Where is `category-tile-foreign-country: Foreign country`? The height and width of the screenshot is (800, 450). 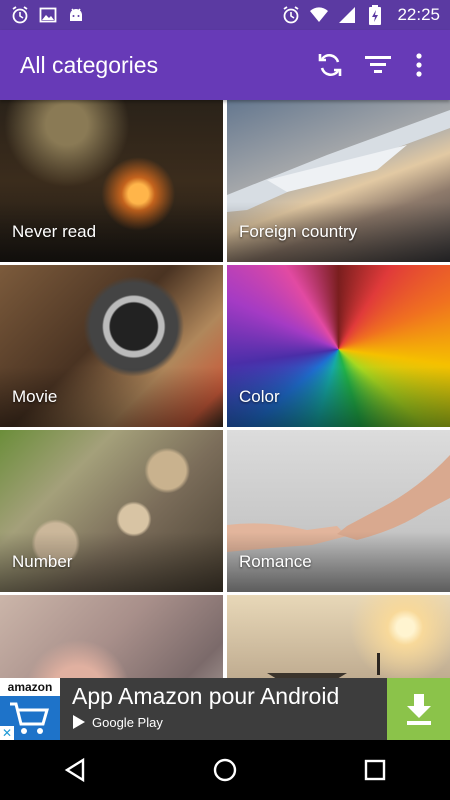 category-tile-foreign-country: Foreign country is located at coordinates (338, 181).